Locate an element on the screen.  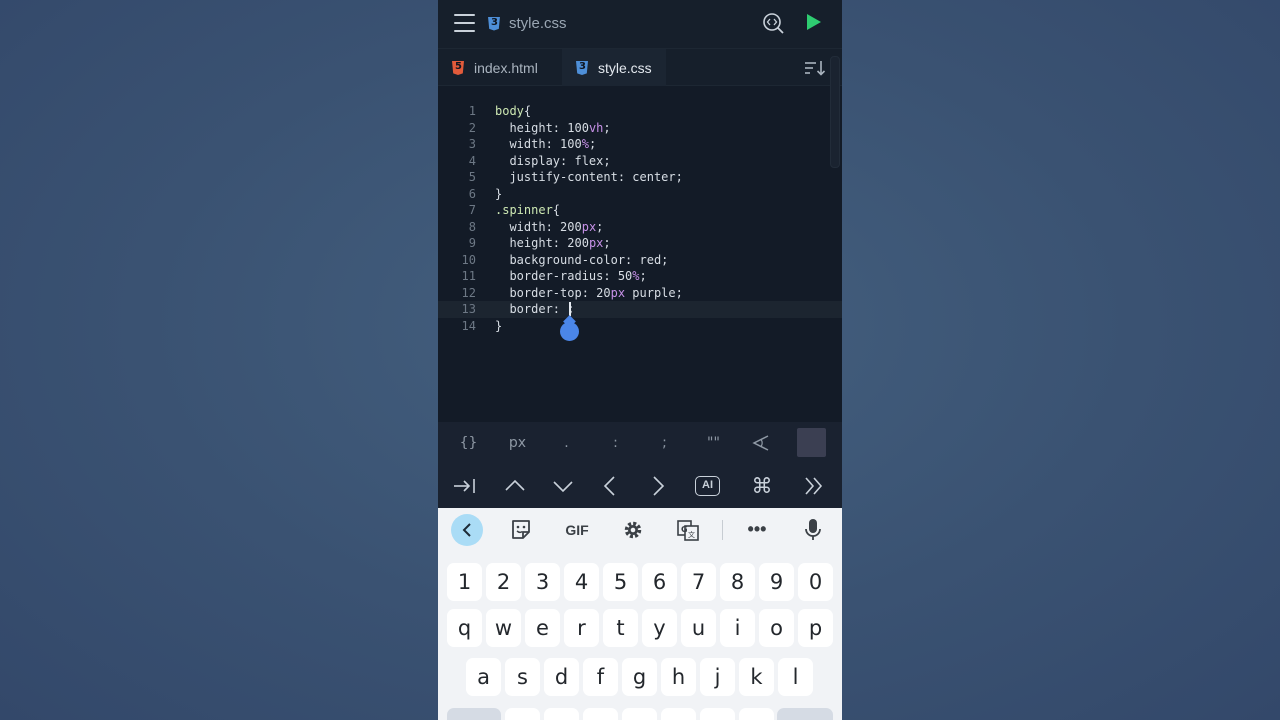
code-line: 8 width: 200px; is located at coordinates (640, 227).